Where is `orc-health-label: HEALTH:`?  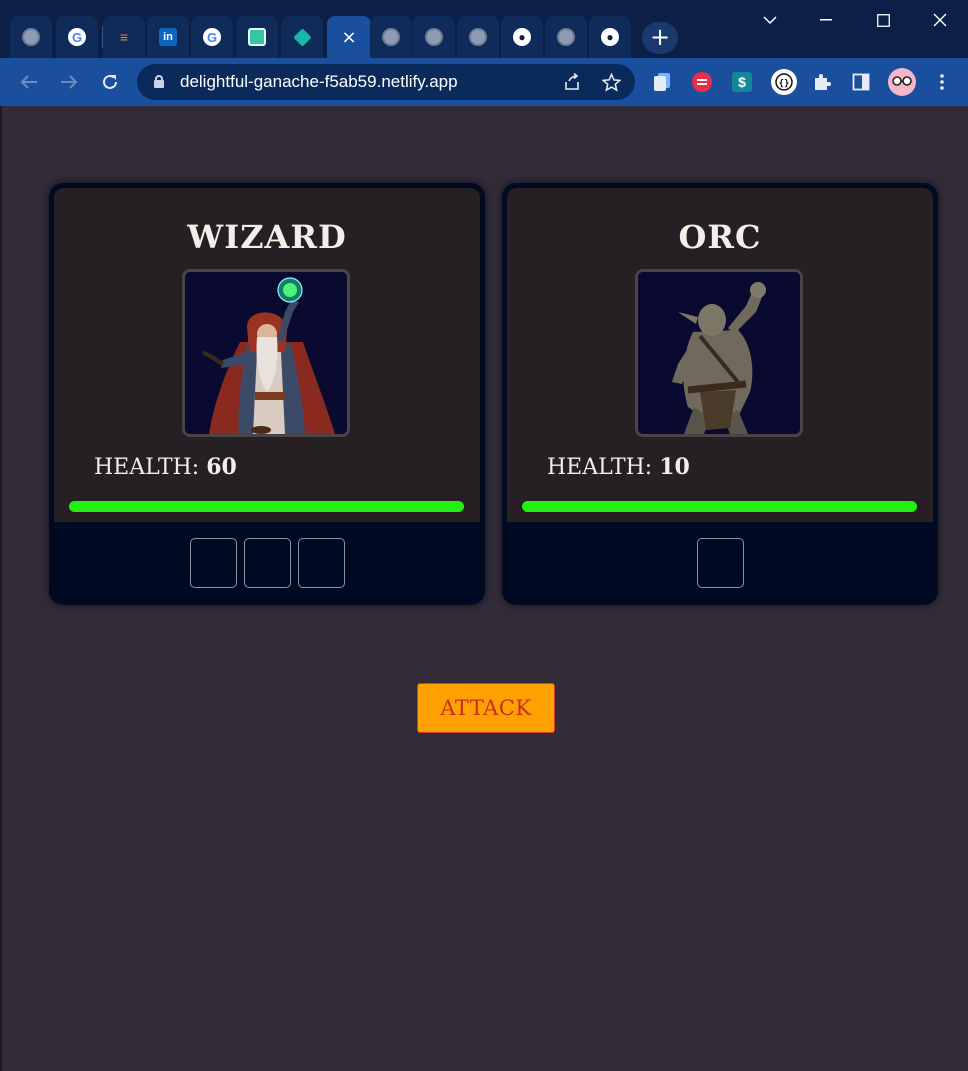 orc-health-label: HEALTH: is located at coordinates (600, 467).